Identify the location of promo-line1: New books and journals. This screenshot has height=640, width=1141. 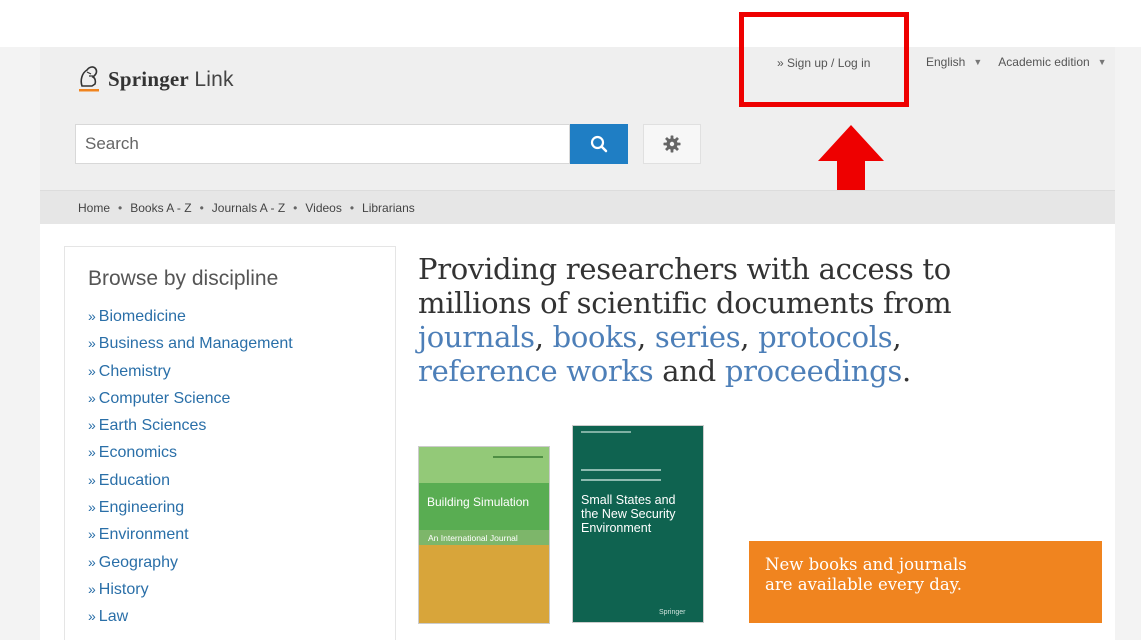
(866, 564).